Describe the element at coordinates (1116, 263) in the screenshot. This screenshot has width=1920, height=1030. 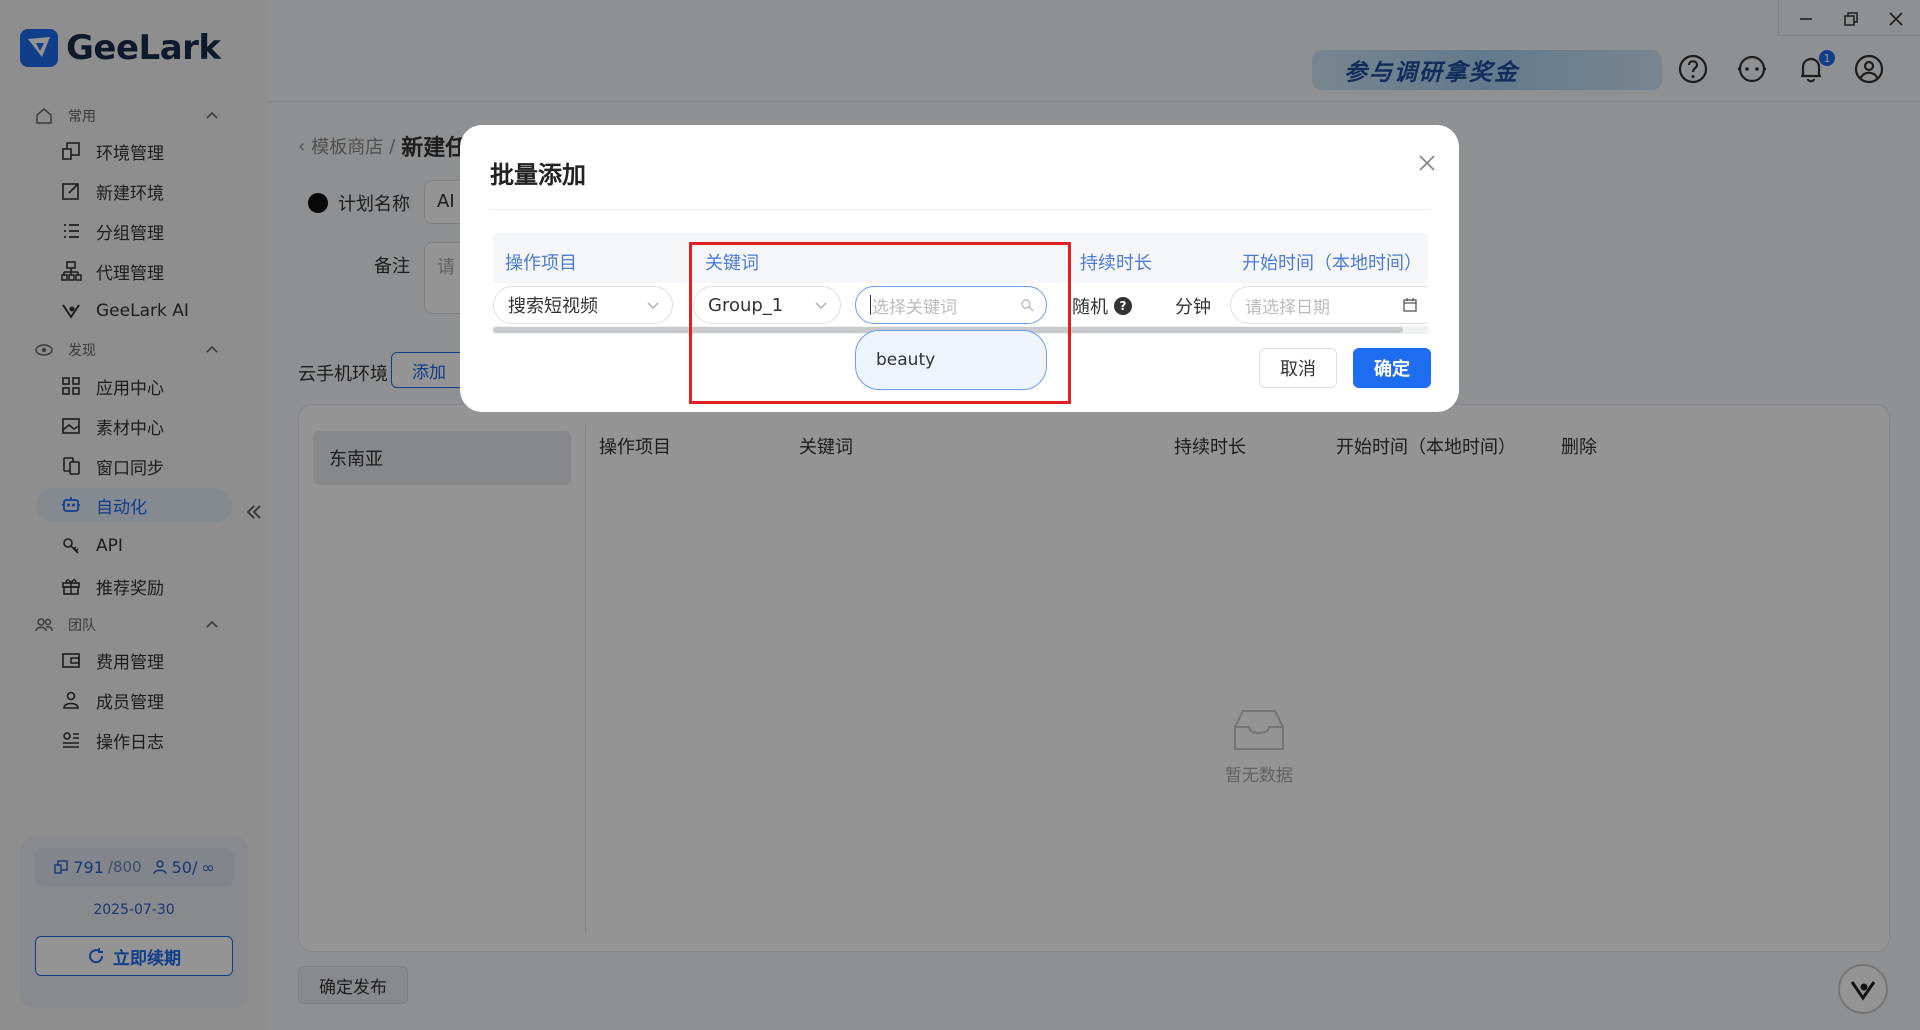
I see `column-header: 持续时长` at that location.